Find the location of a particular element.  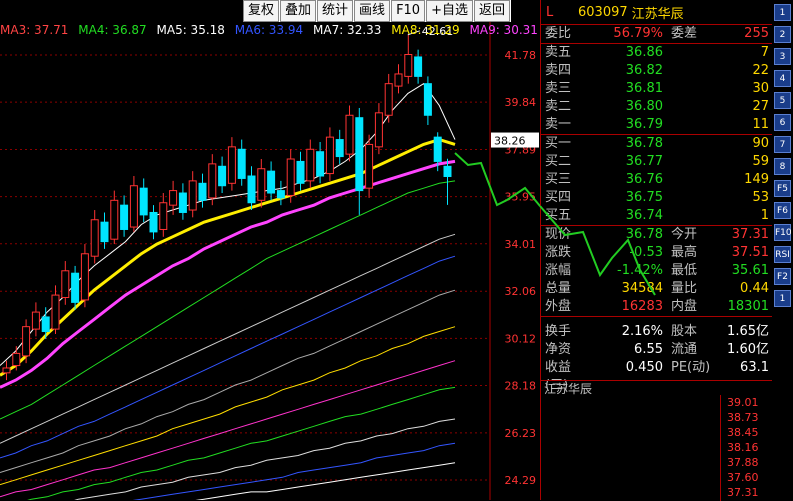

buy-price: 36.75 is located at coordinates (644, 197).